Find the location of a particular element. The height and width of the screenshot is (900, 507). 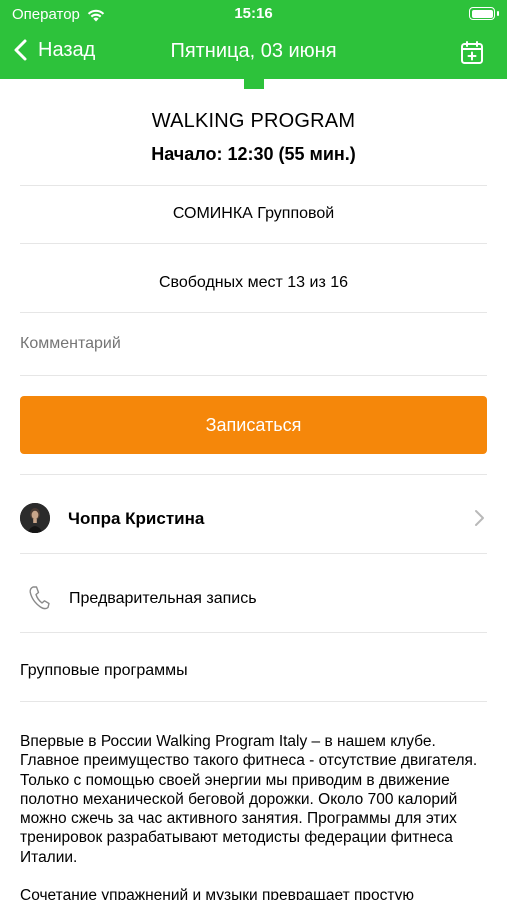

clock: 15:16 is located at coordinates (253, 13).